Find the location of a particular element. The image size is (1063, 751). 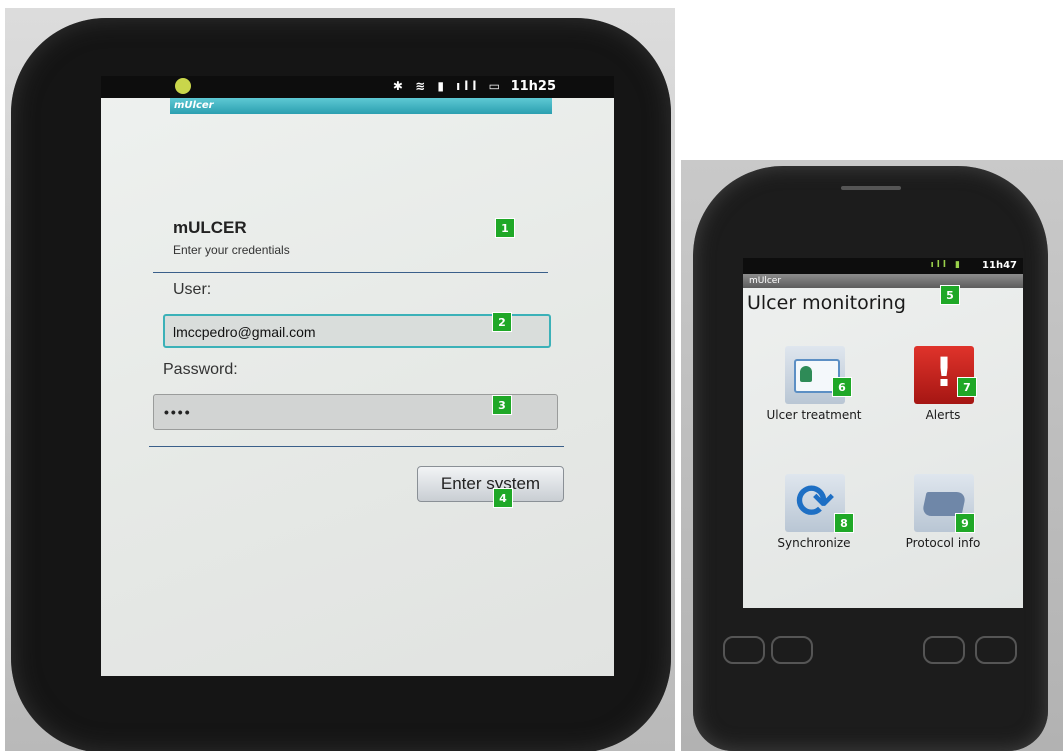

ulcer-treatment-button: Ulcer treatment is located at coordinates (814, 396).